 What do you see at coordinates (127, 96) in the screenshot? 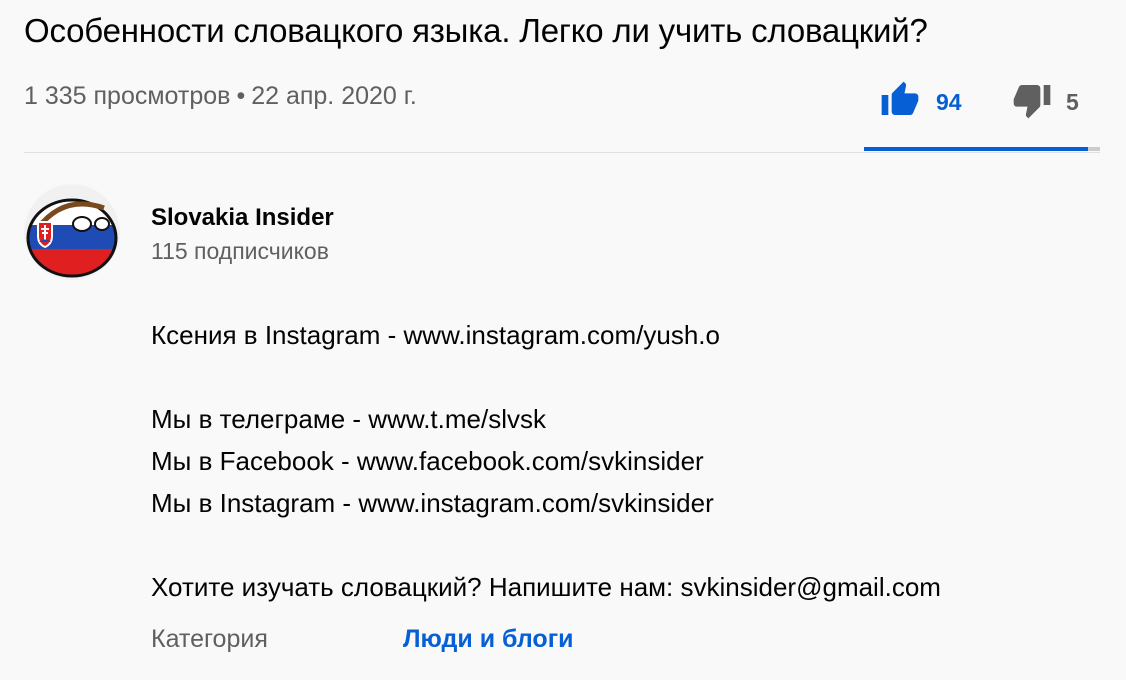
I see `view-count: 1 335 просмотров` at bounding box center [127, 96].